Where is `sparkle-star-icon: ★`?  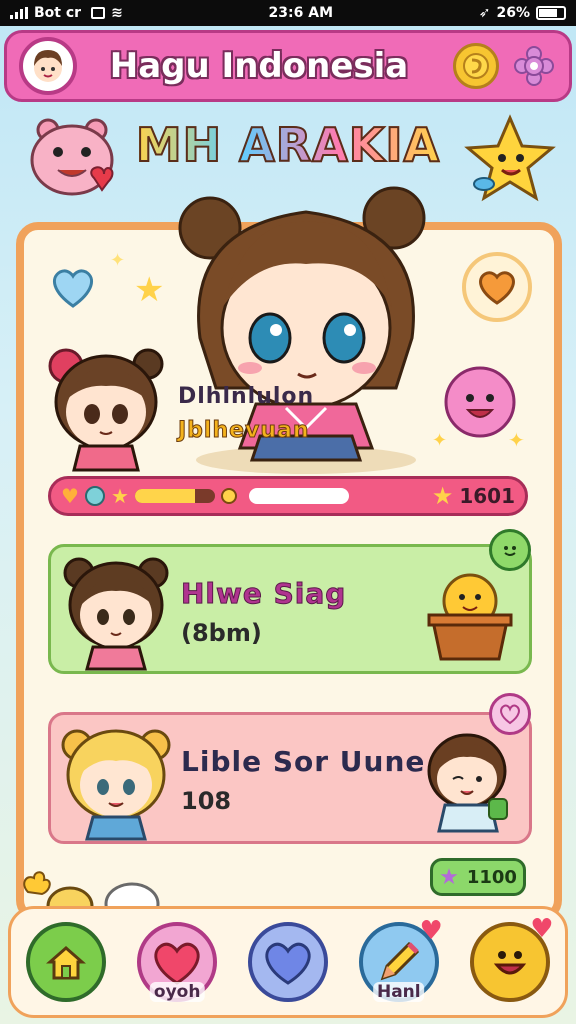 sparkle-star-icon: ★ is located at coordinates (149, 290).